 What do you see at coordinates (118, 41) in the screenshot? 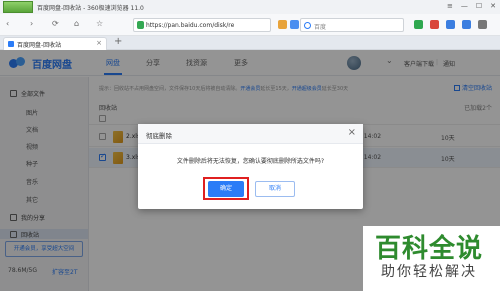
I see `new-tab-button: +` at bounding box center [118, 41].